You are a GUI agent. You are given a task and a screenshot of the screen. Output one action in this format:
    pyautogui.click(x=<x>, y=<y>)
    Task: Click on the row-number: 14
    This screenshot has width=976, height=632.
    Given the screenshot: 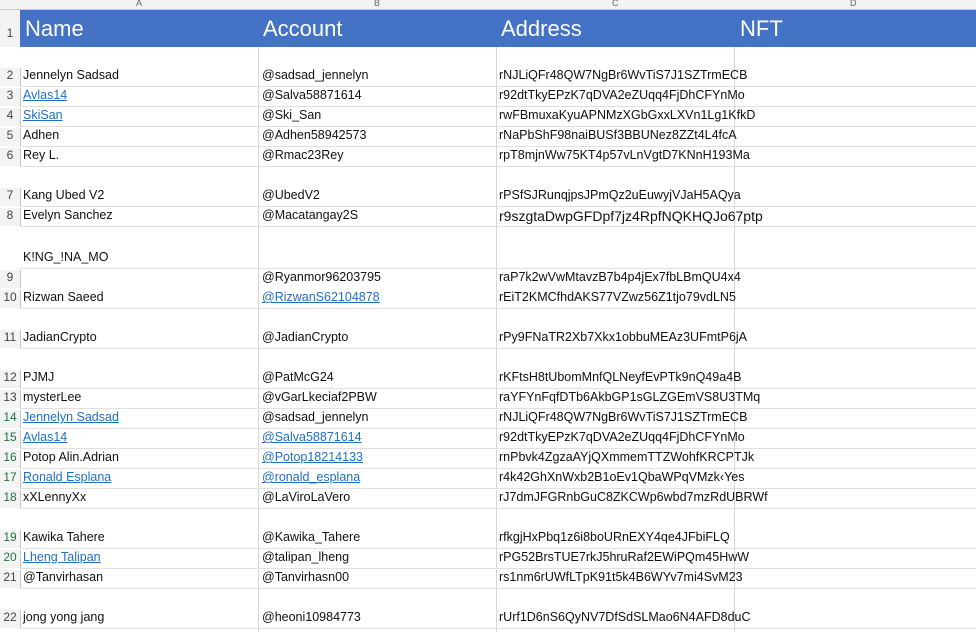 What is the action you would take?
    pyautogui.click(x=10, y=419)
    